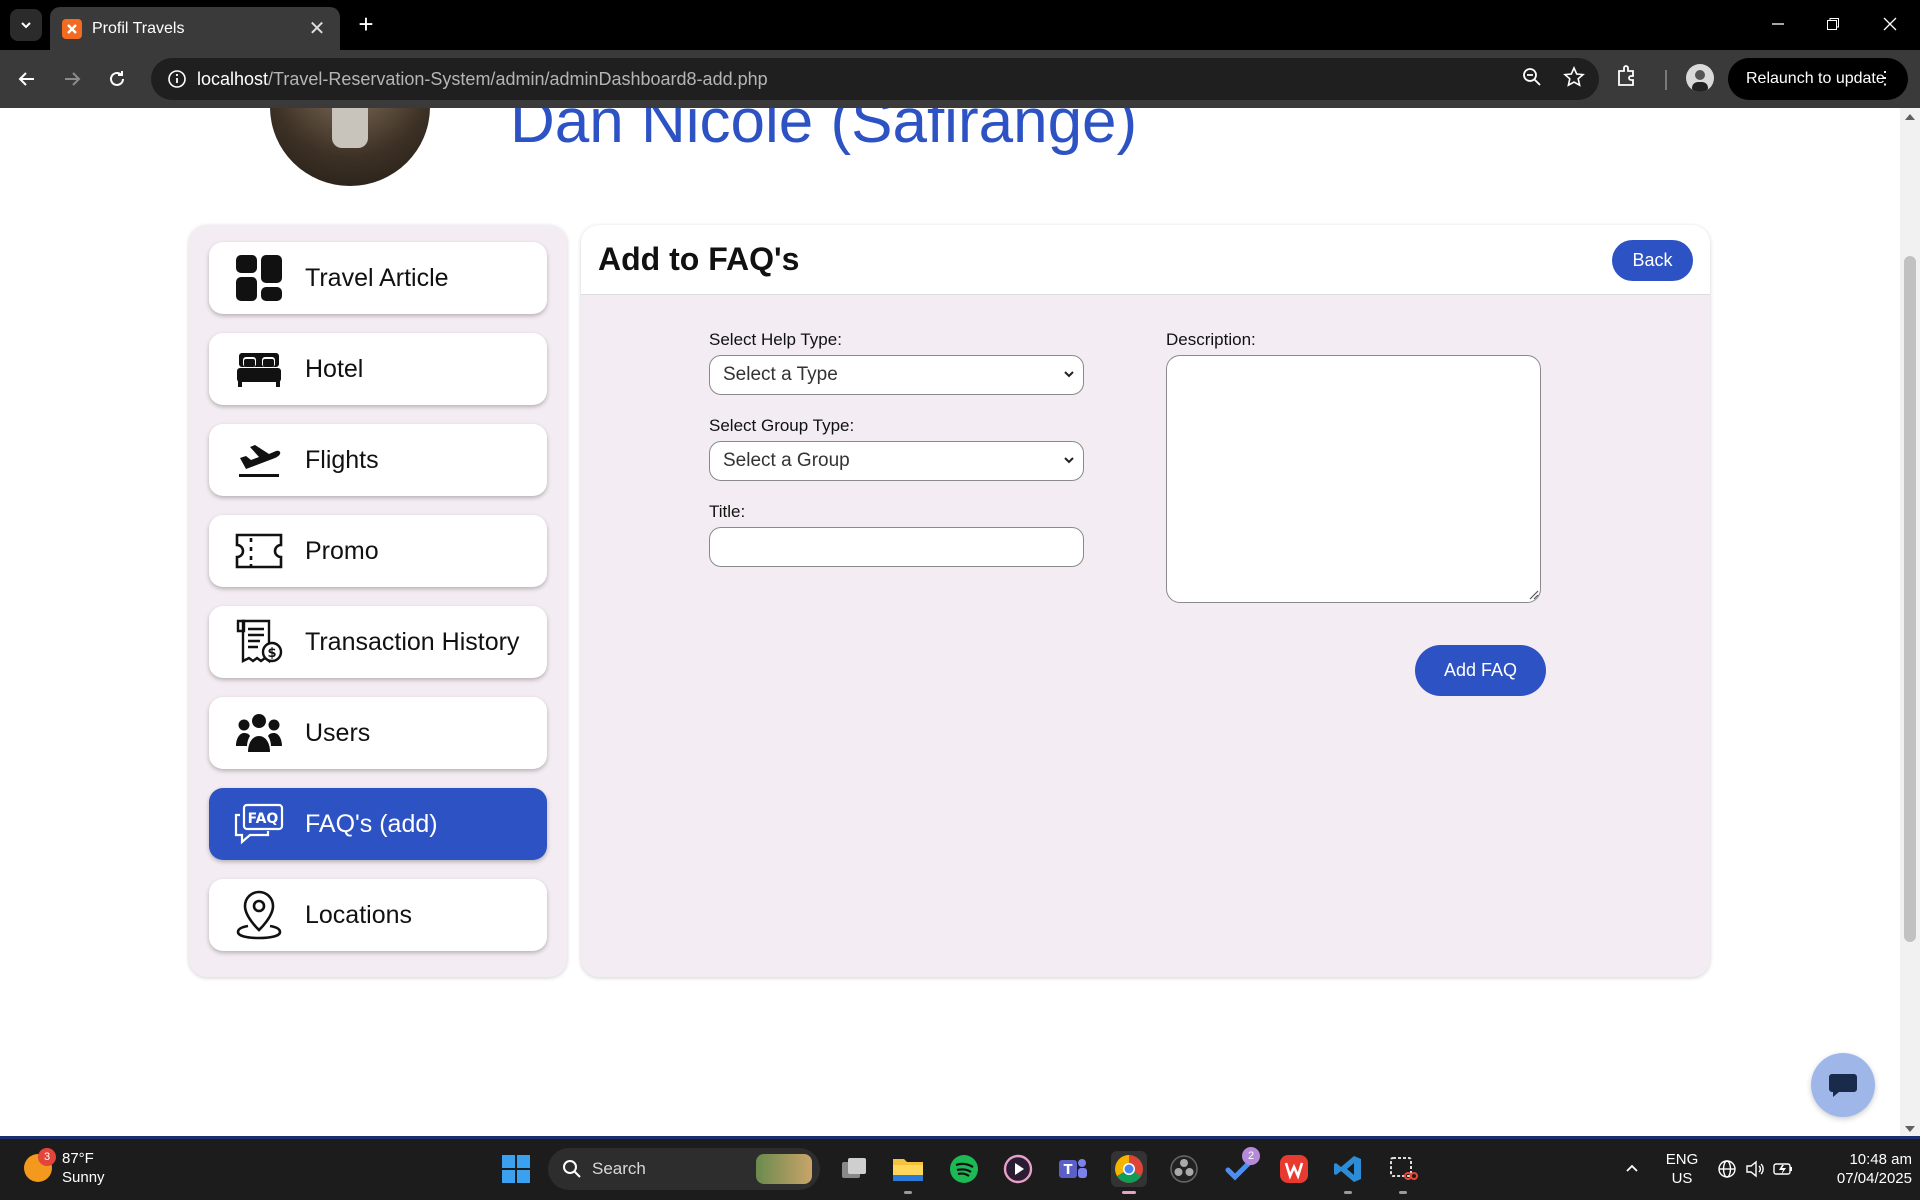  Describe the element at coordinates (1534, 595) in the screenshot. I see `resize-grip-icon` at that location.